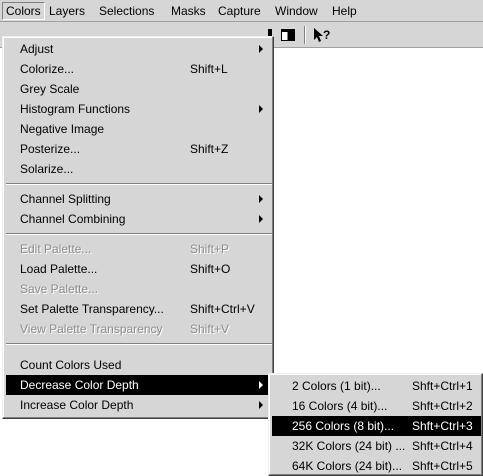 The width and height of the screenshot is (483, 476). Describe the element at coordinates (139, 149) in the screenshot. I see `menu-item-posterize: Posterize... Shift+Z` at that location.